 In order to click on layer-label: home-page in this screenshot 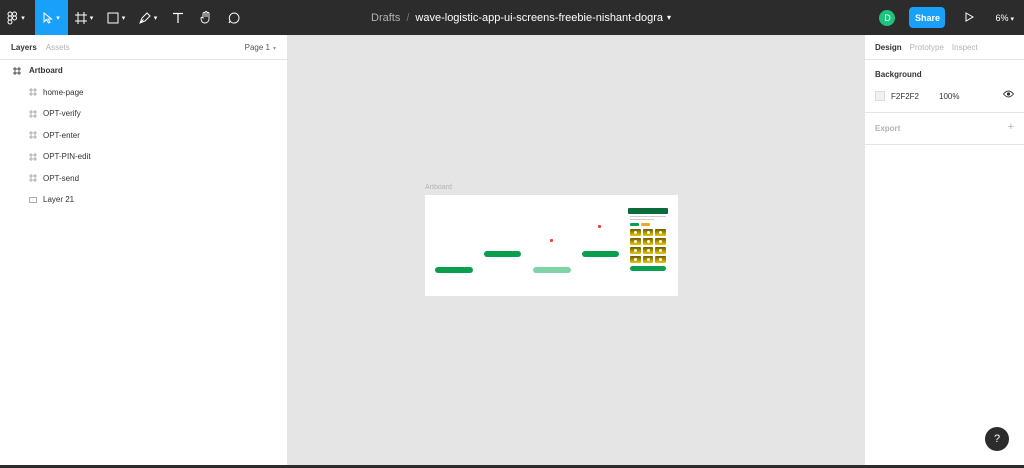, I will do `click(63, 92)`.